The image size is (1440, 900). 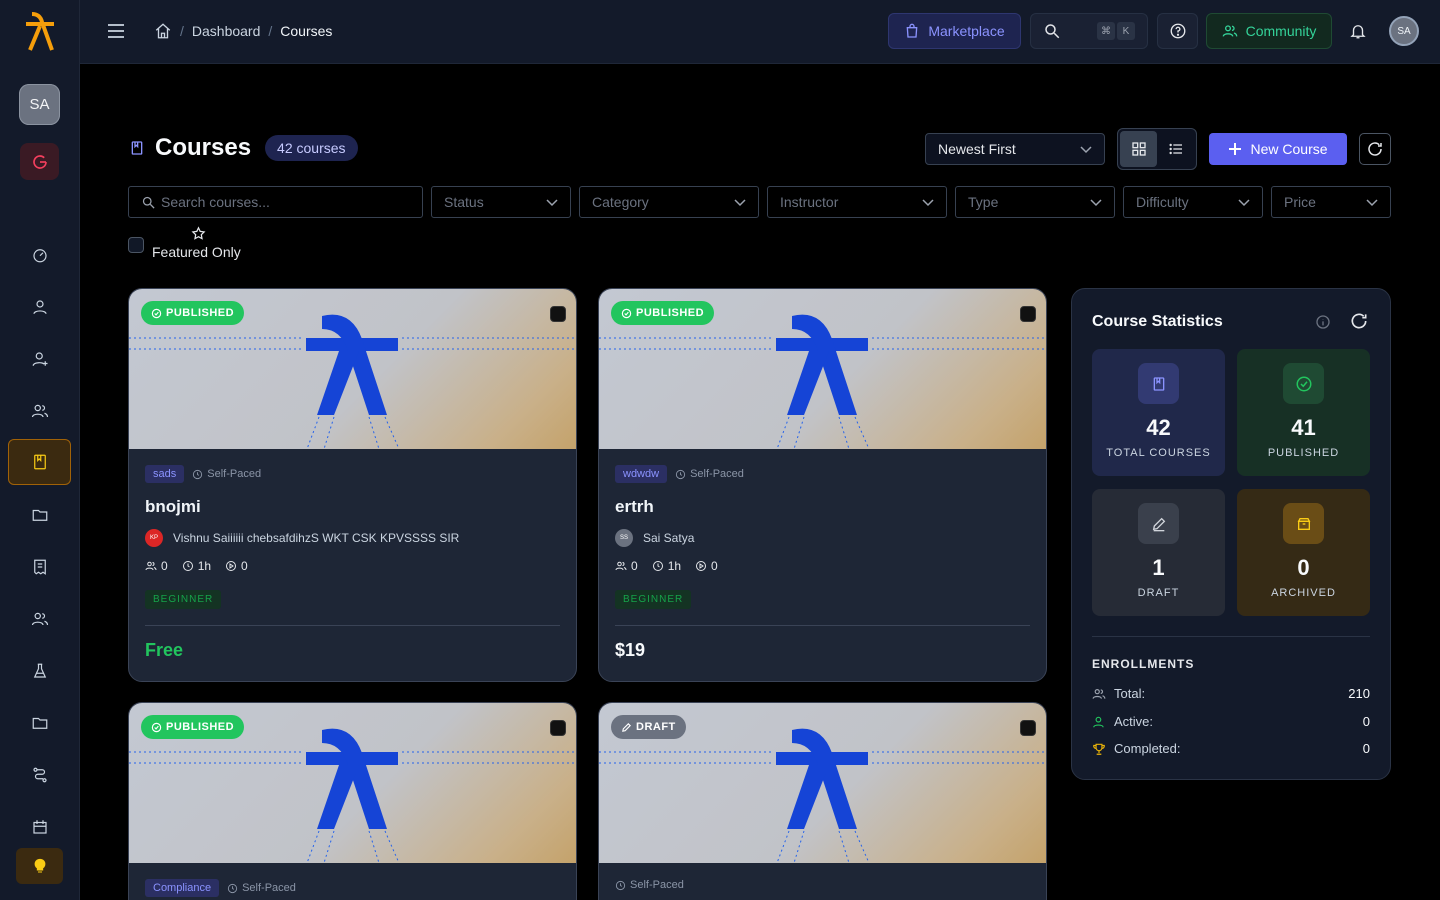 I want to click on stat-value: 41, so click(x=1303, y=427).